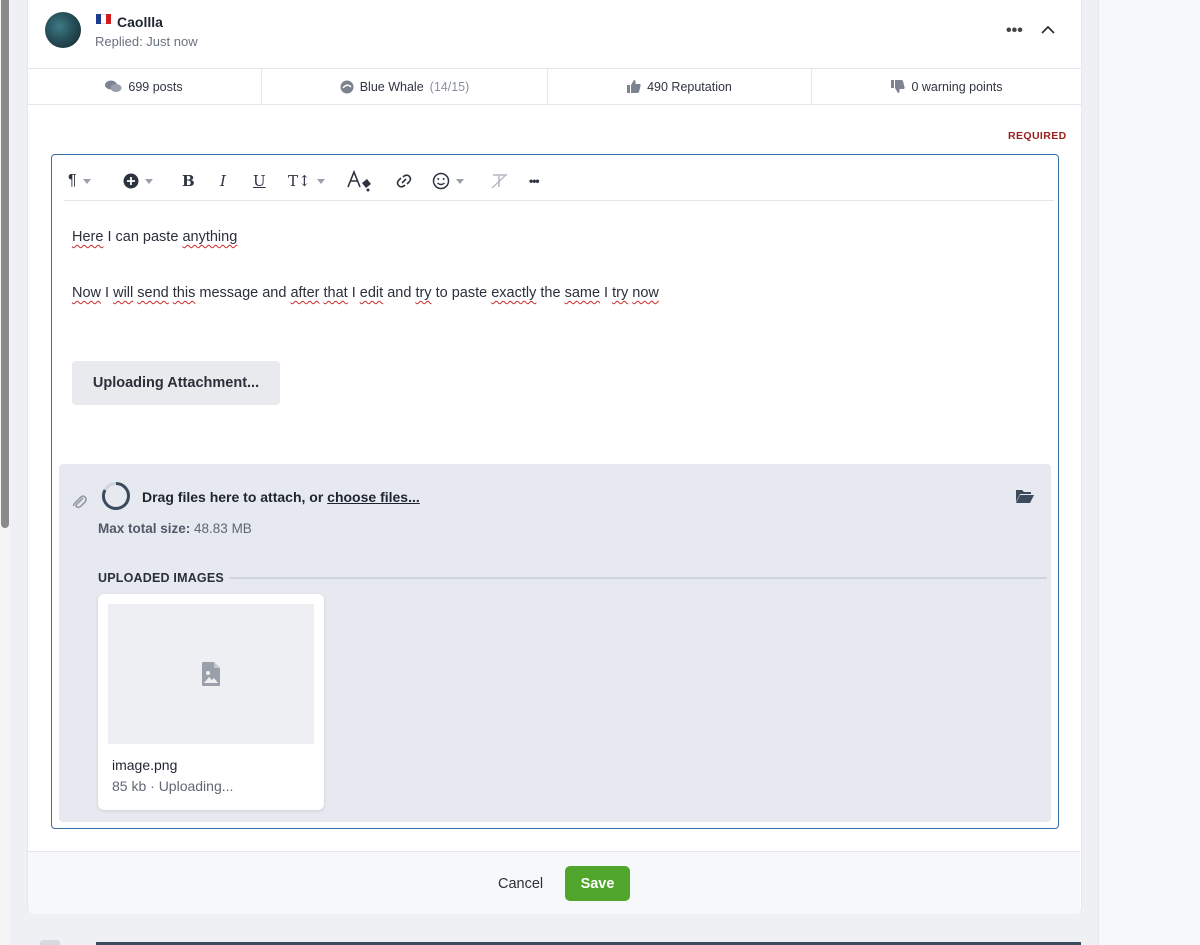 Image resolution: width=1200 pixels, height=945 pixels. What do you see at coordinates (441, 181) in the screenshot?
I see `smiley-icon` at bounding box center [441, 181].